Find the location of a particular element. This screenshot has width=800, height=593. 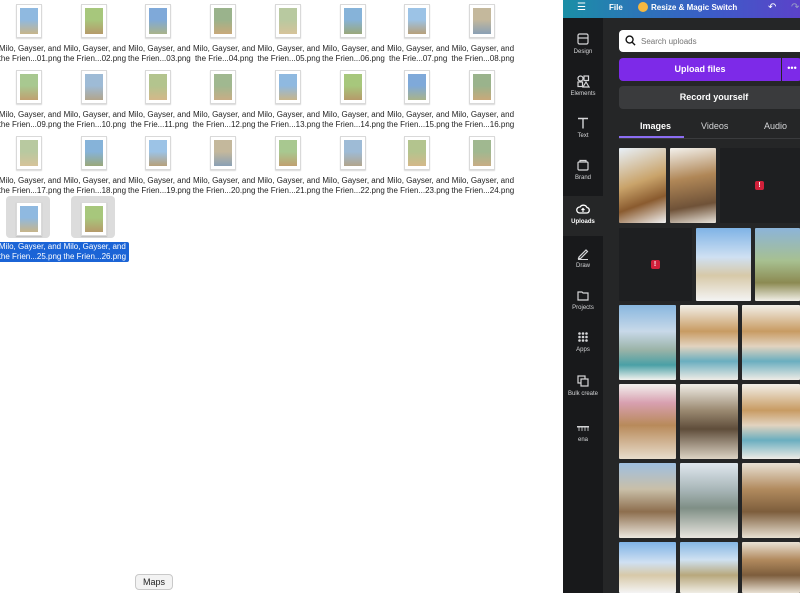

search-input is located at coordinates (716, 41).